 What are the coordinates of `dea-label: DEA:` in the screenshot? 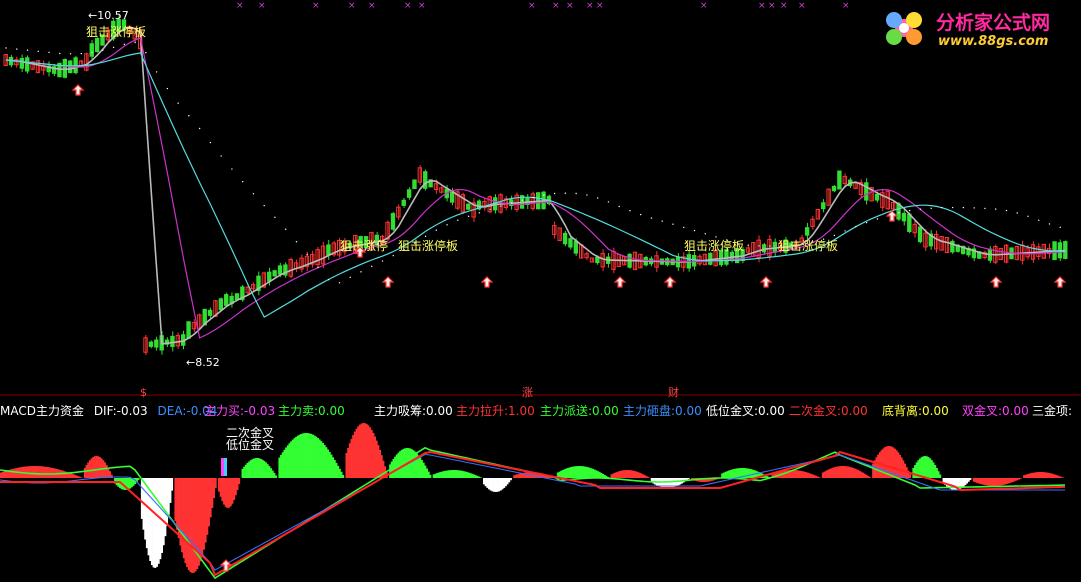 It's located at (172, 411).